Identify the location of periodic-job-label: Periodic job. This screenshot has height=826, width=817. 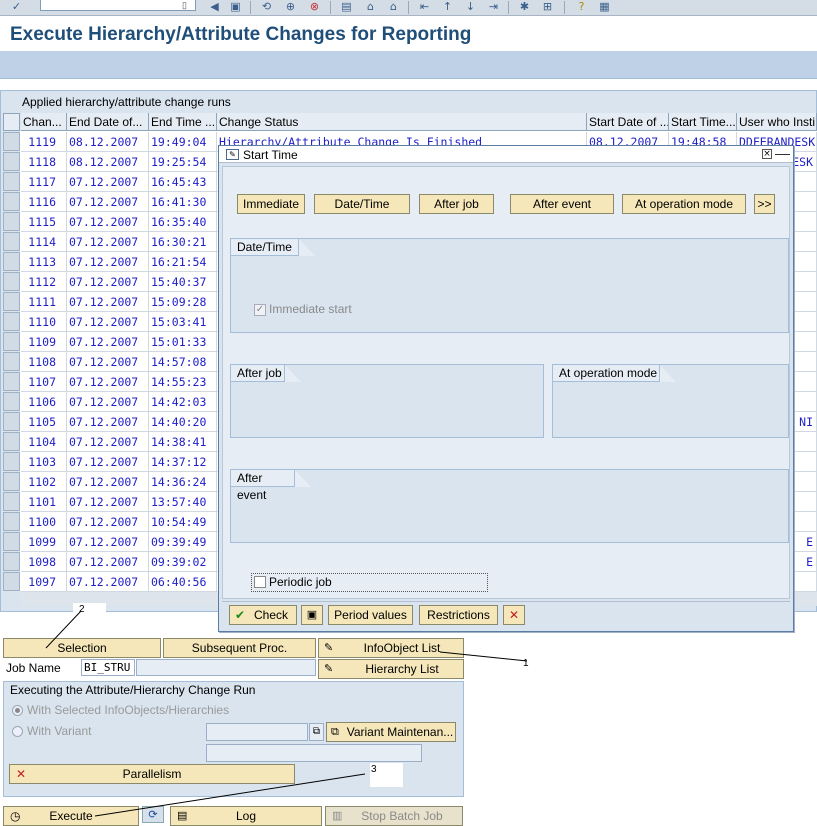
(300, 582).